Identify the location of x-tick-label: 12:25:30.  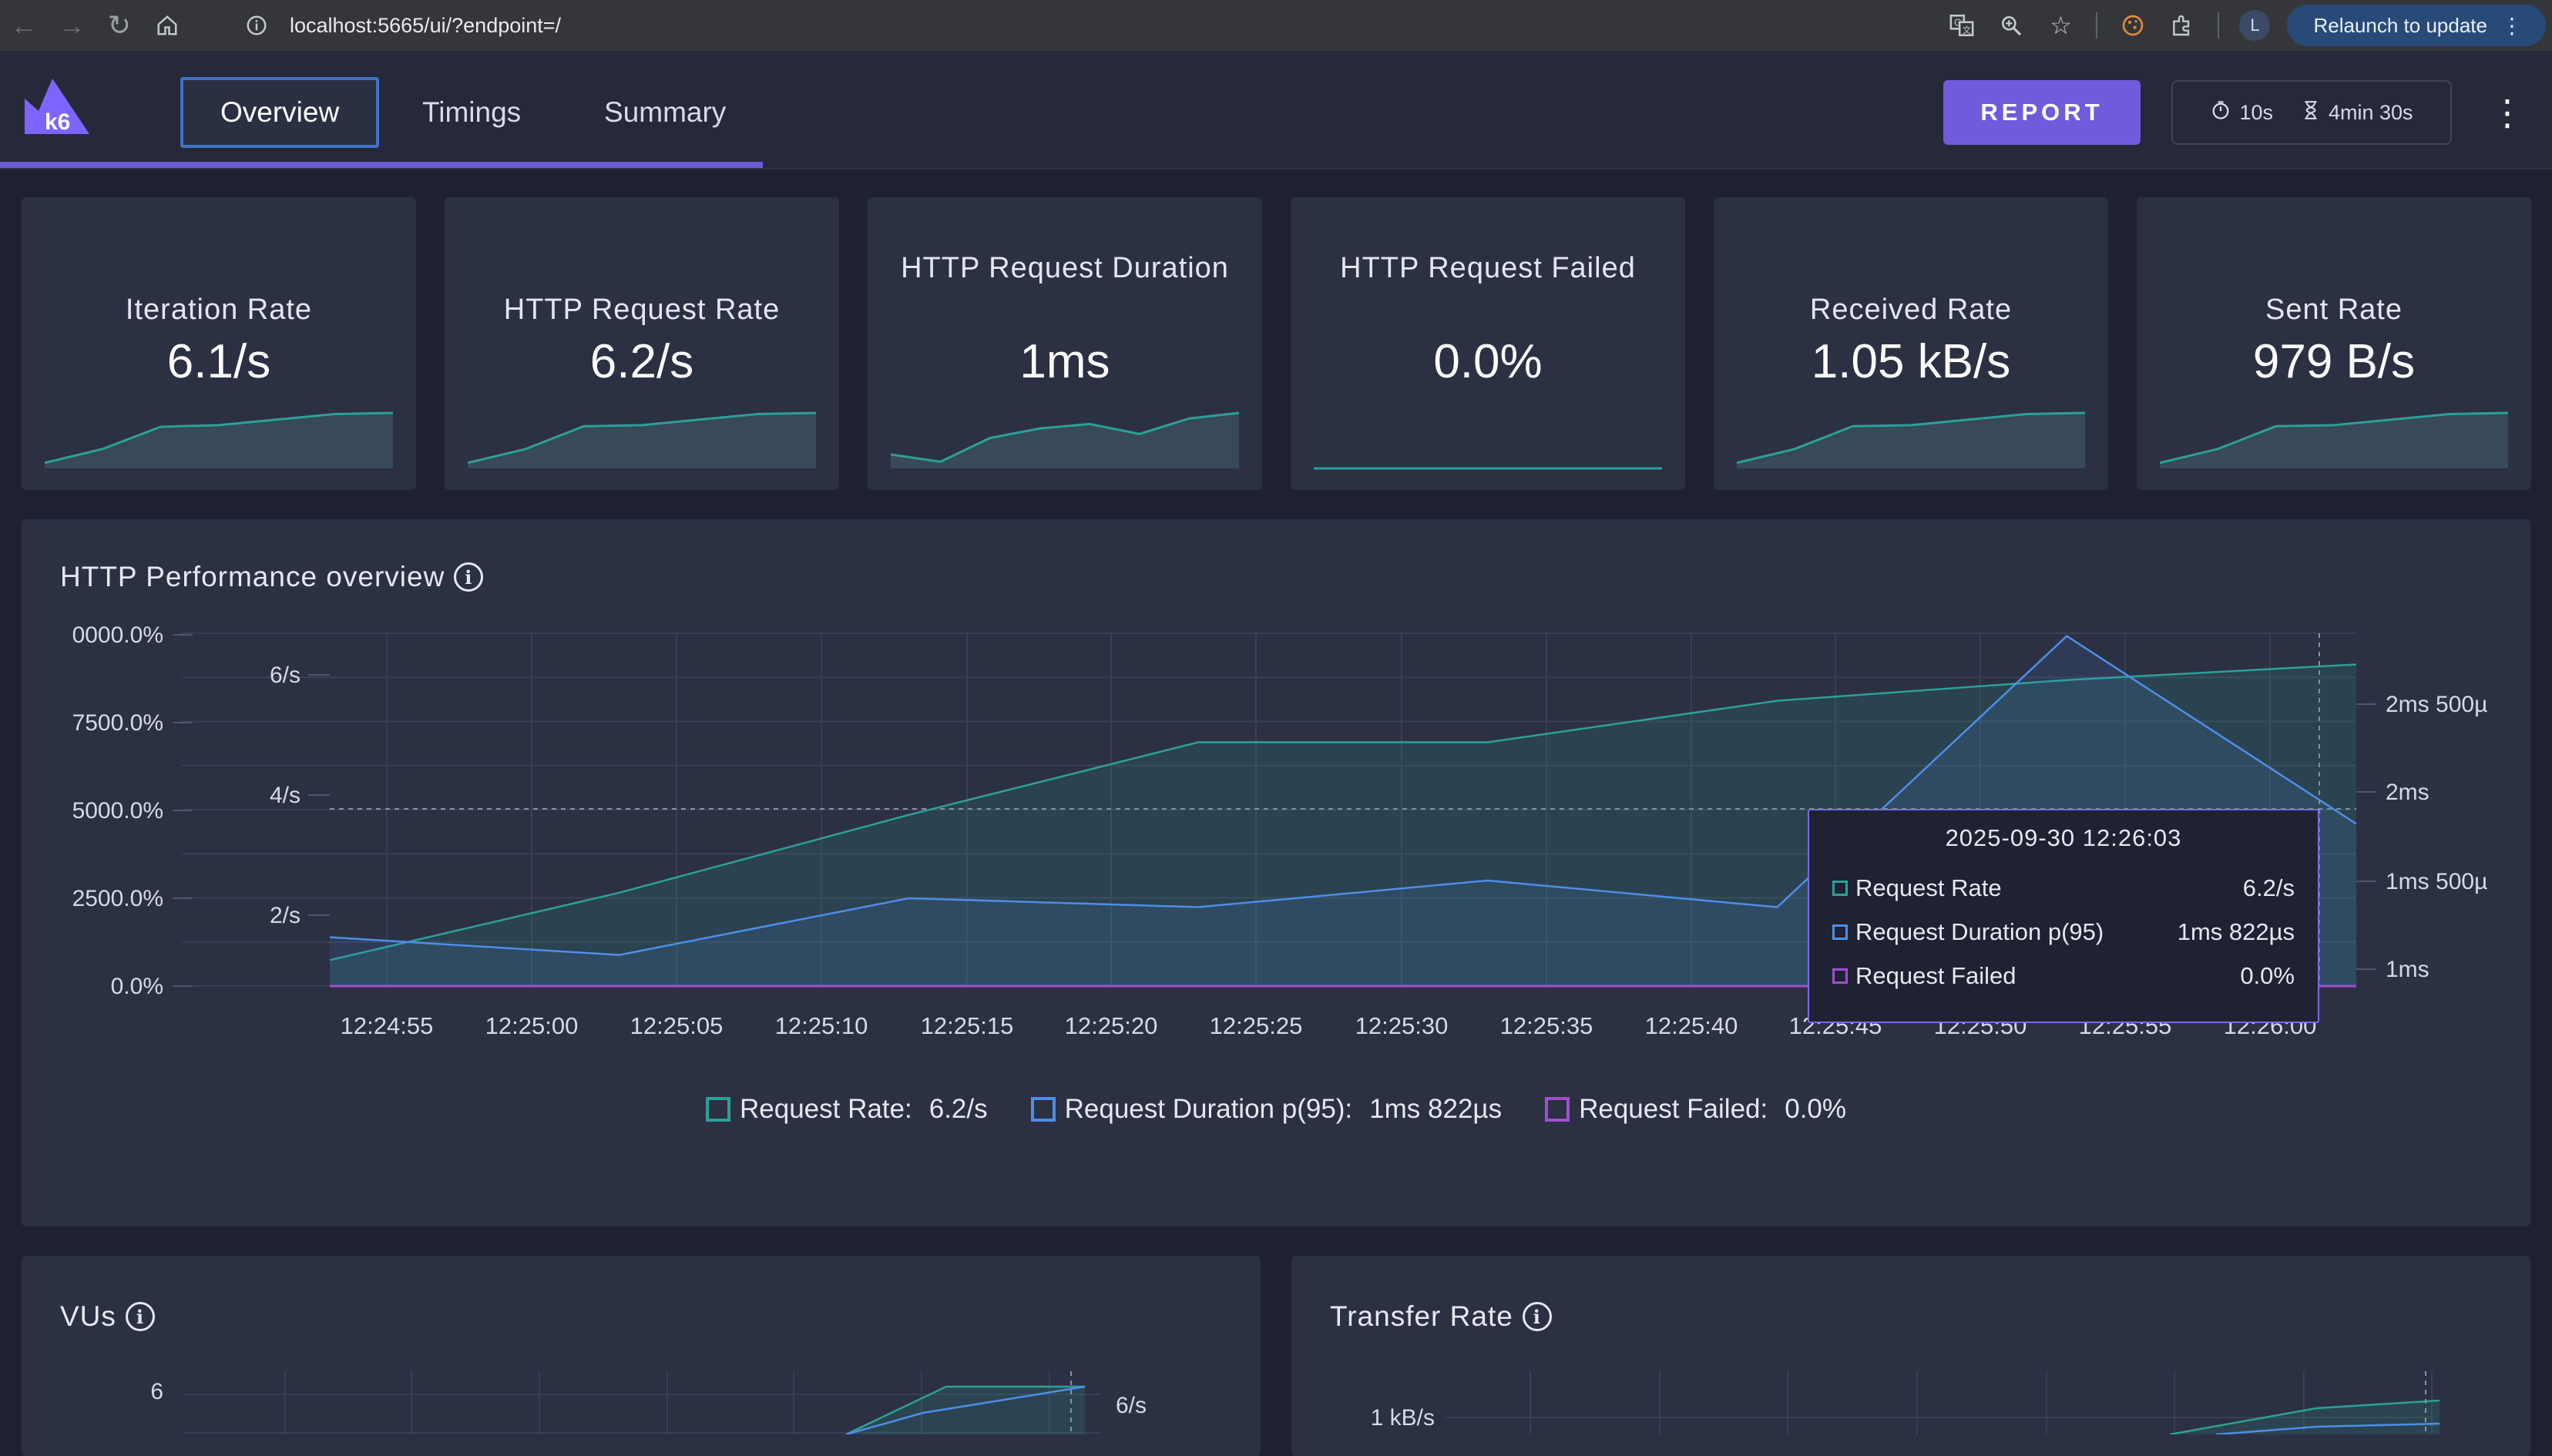
(1402, 1025).